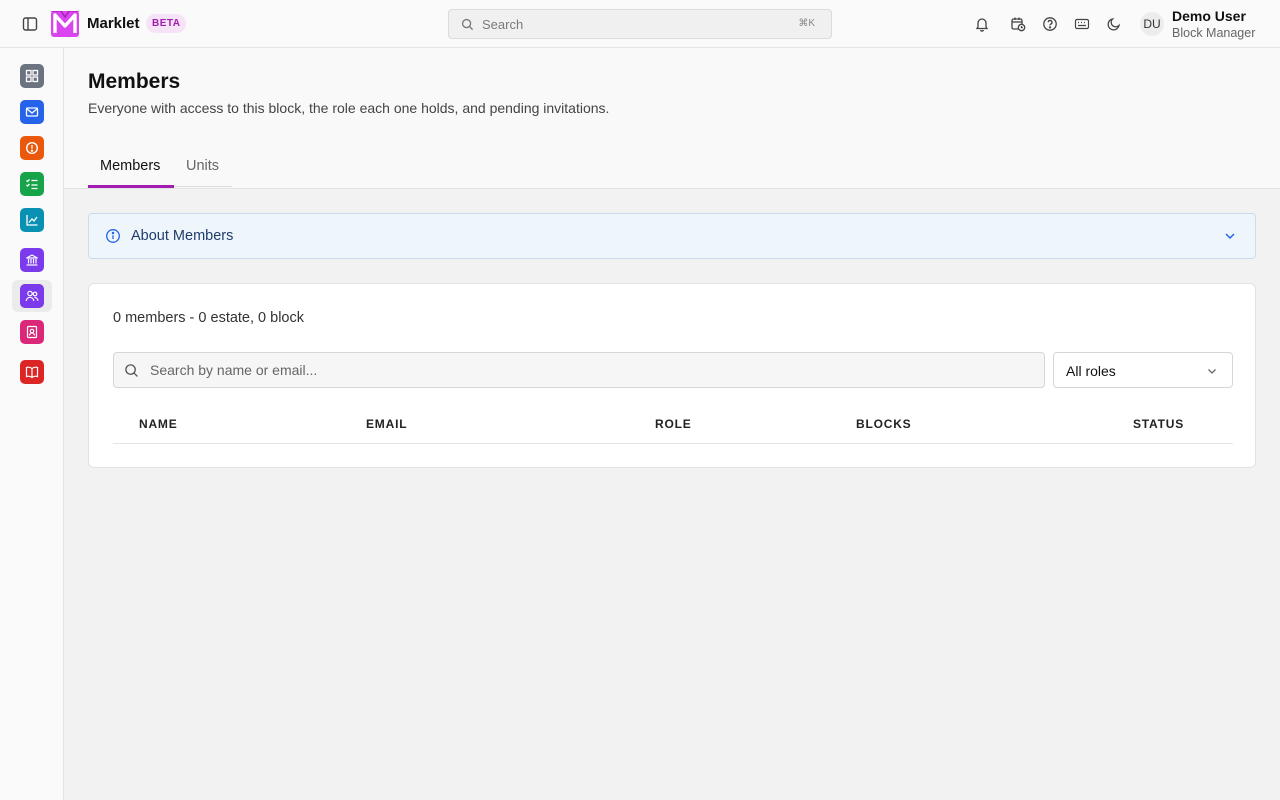 The width and height of the screenshot is (1280, 800). Describe the element at coordinates (134, 81) in the screenshot. I see `page-title: Members` at that location.